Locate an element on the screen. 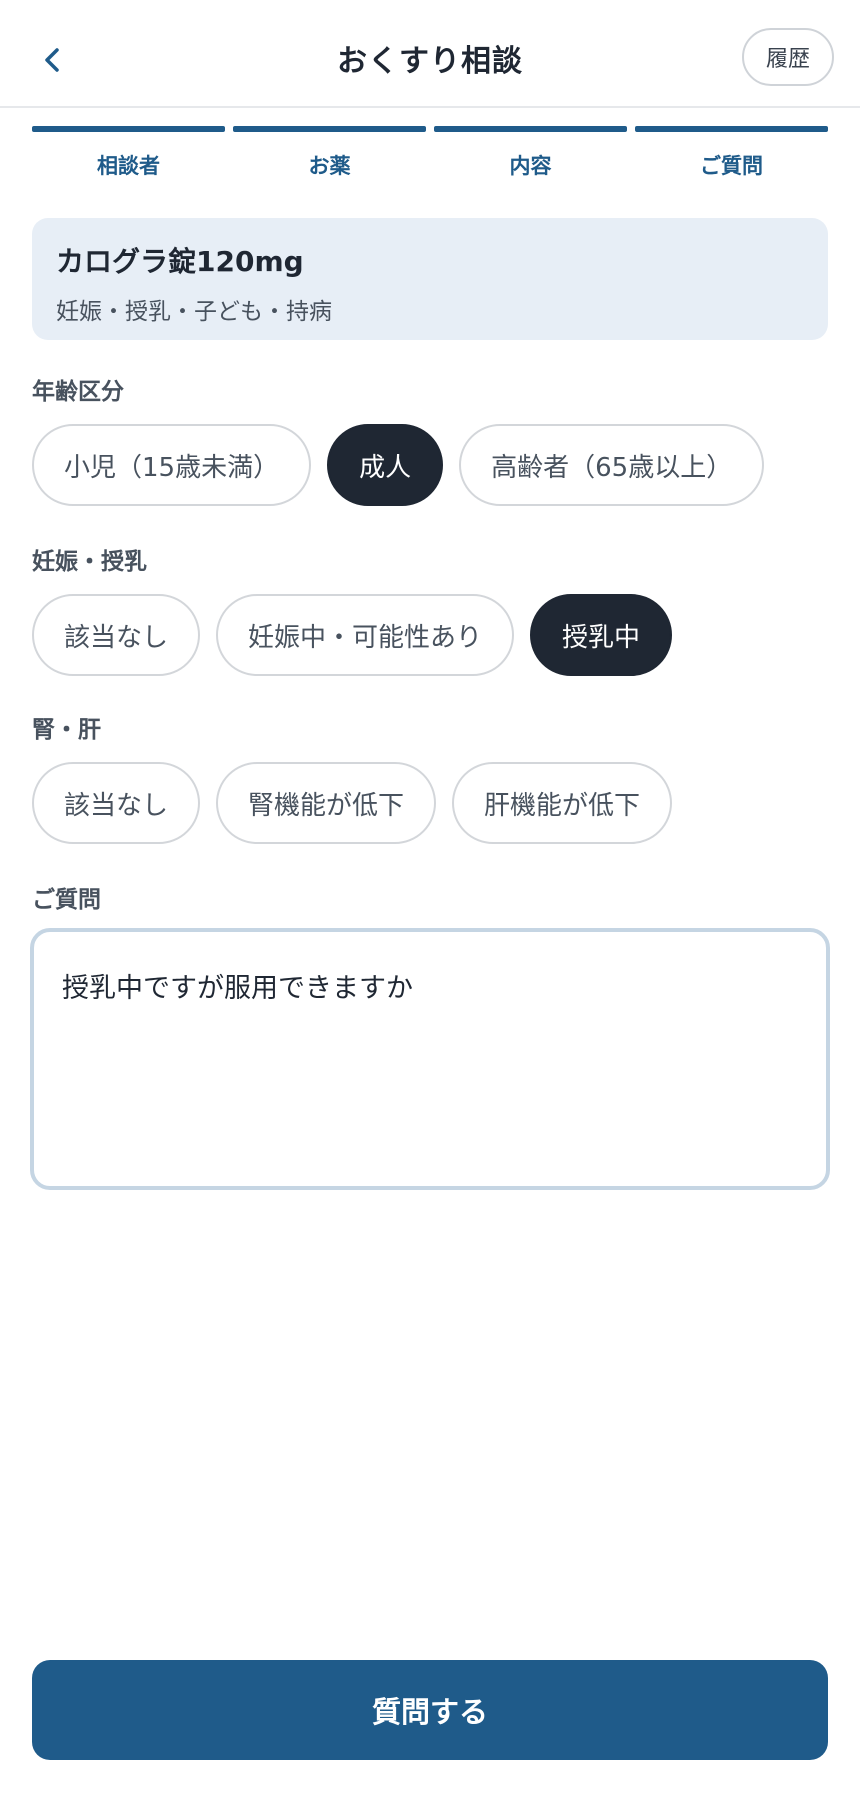  pregnancy-options: 該当なし 妊娠中・可能性あり 授乳中 is located at coordinates (352, 635).